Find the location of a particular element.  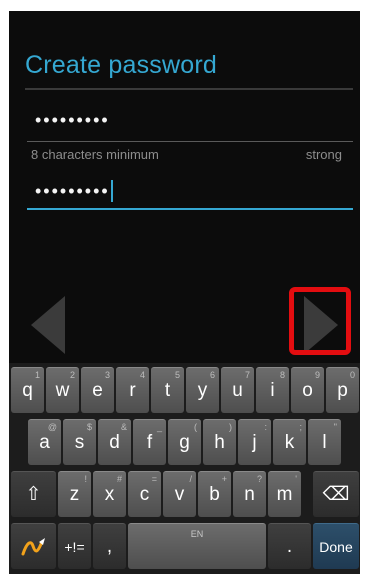

key-label: s is located at coordinates (79, 442).